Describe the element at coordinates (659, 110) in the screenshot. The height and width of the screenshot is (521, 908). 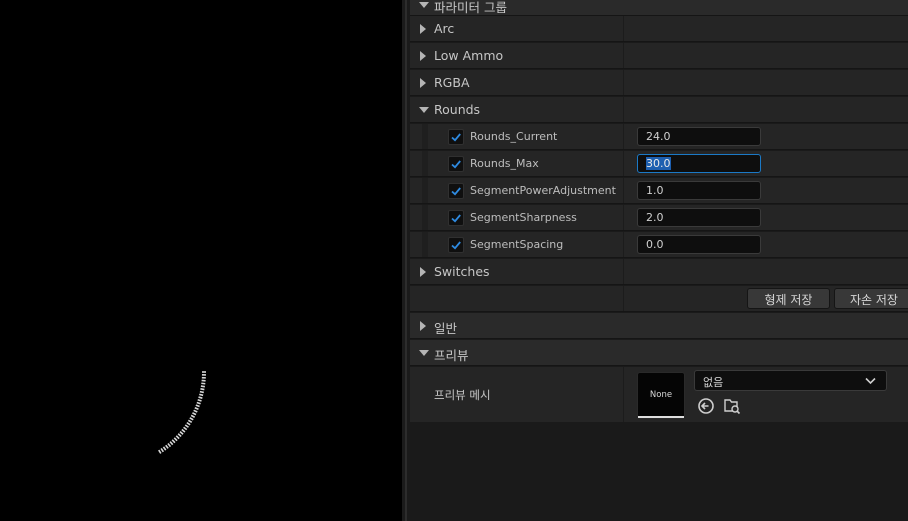
I see `group-rounds: Rounds` at that location.